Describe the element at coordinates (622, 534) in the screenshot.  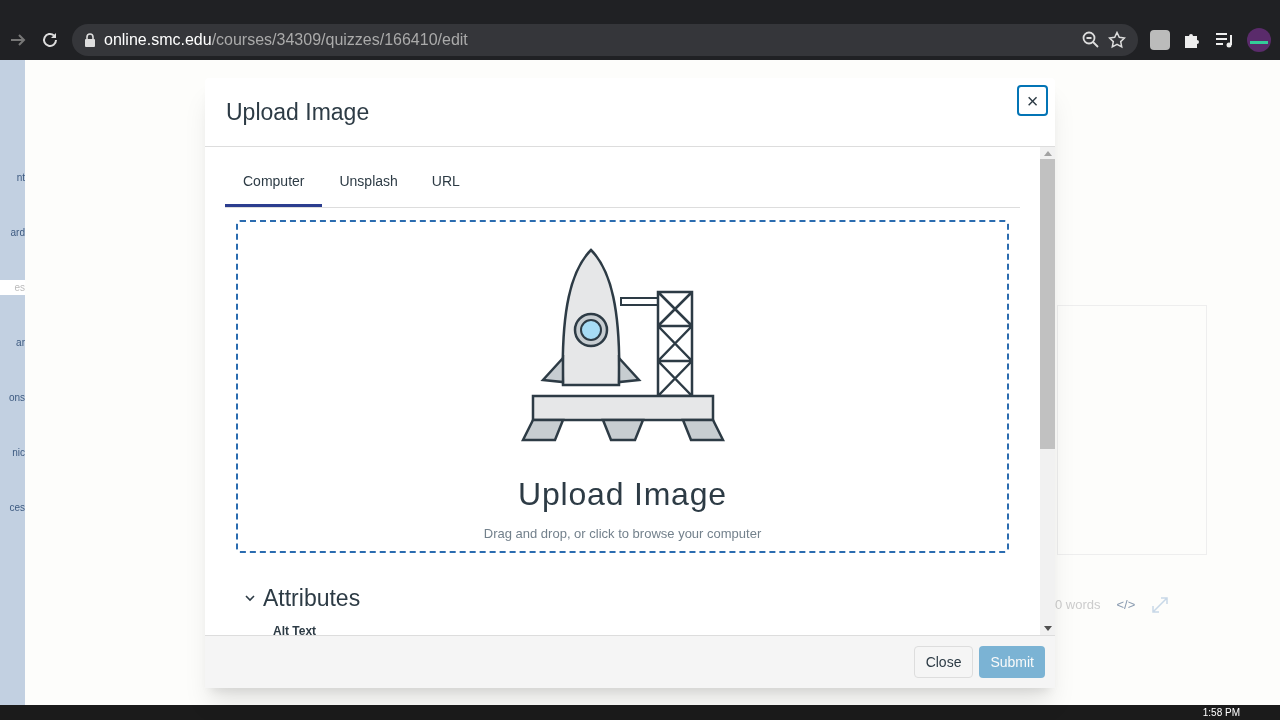
I see `dropzone-hint: Drag and drop, or click to browse your computer` at that location.